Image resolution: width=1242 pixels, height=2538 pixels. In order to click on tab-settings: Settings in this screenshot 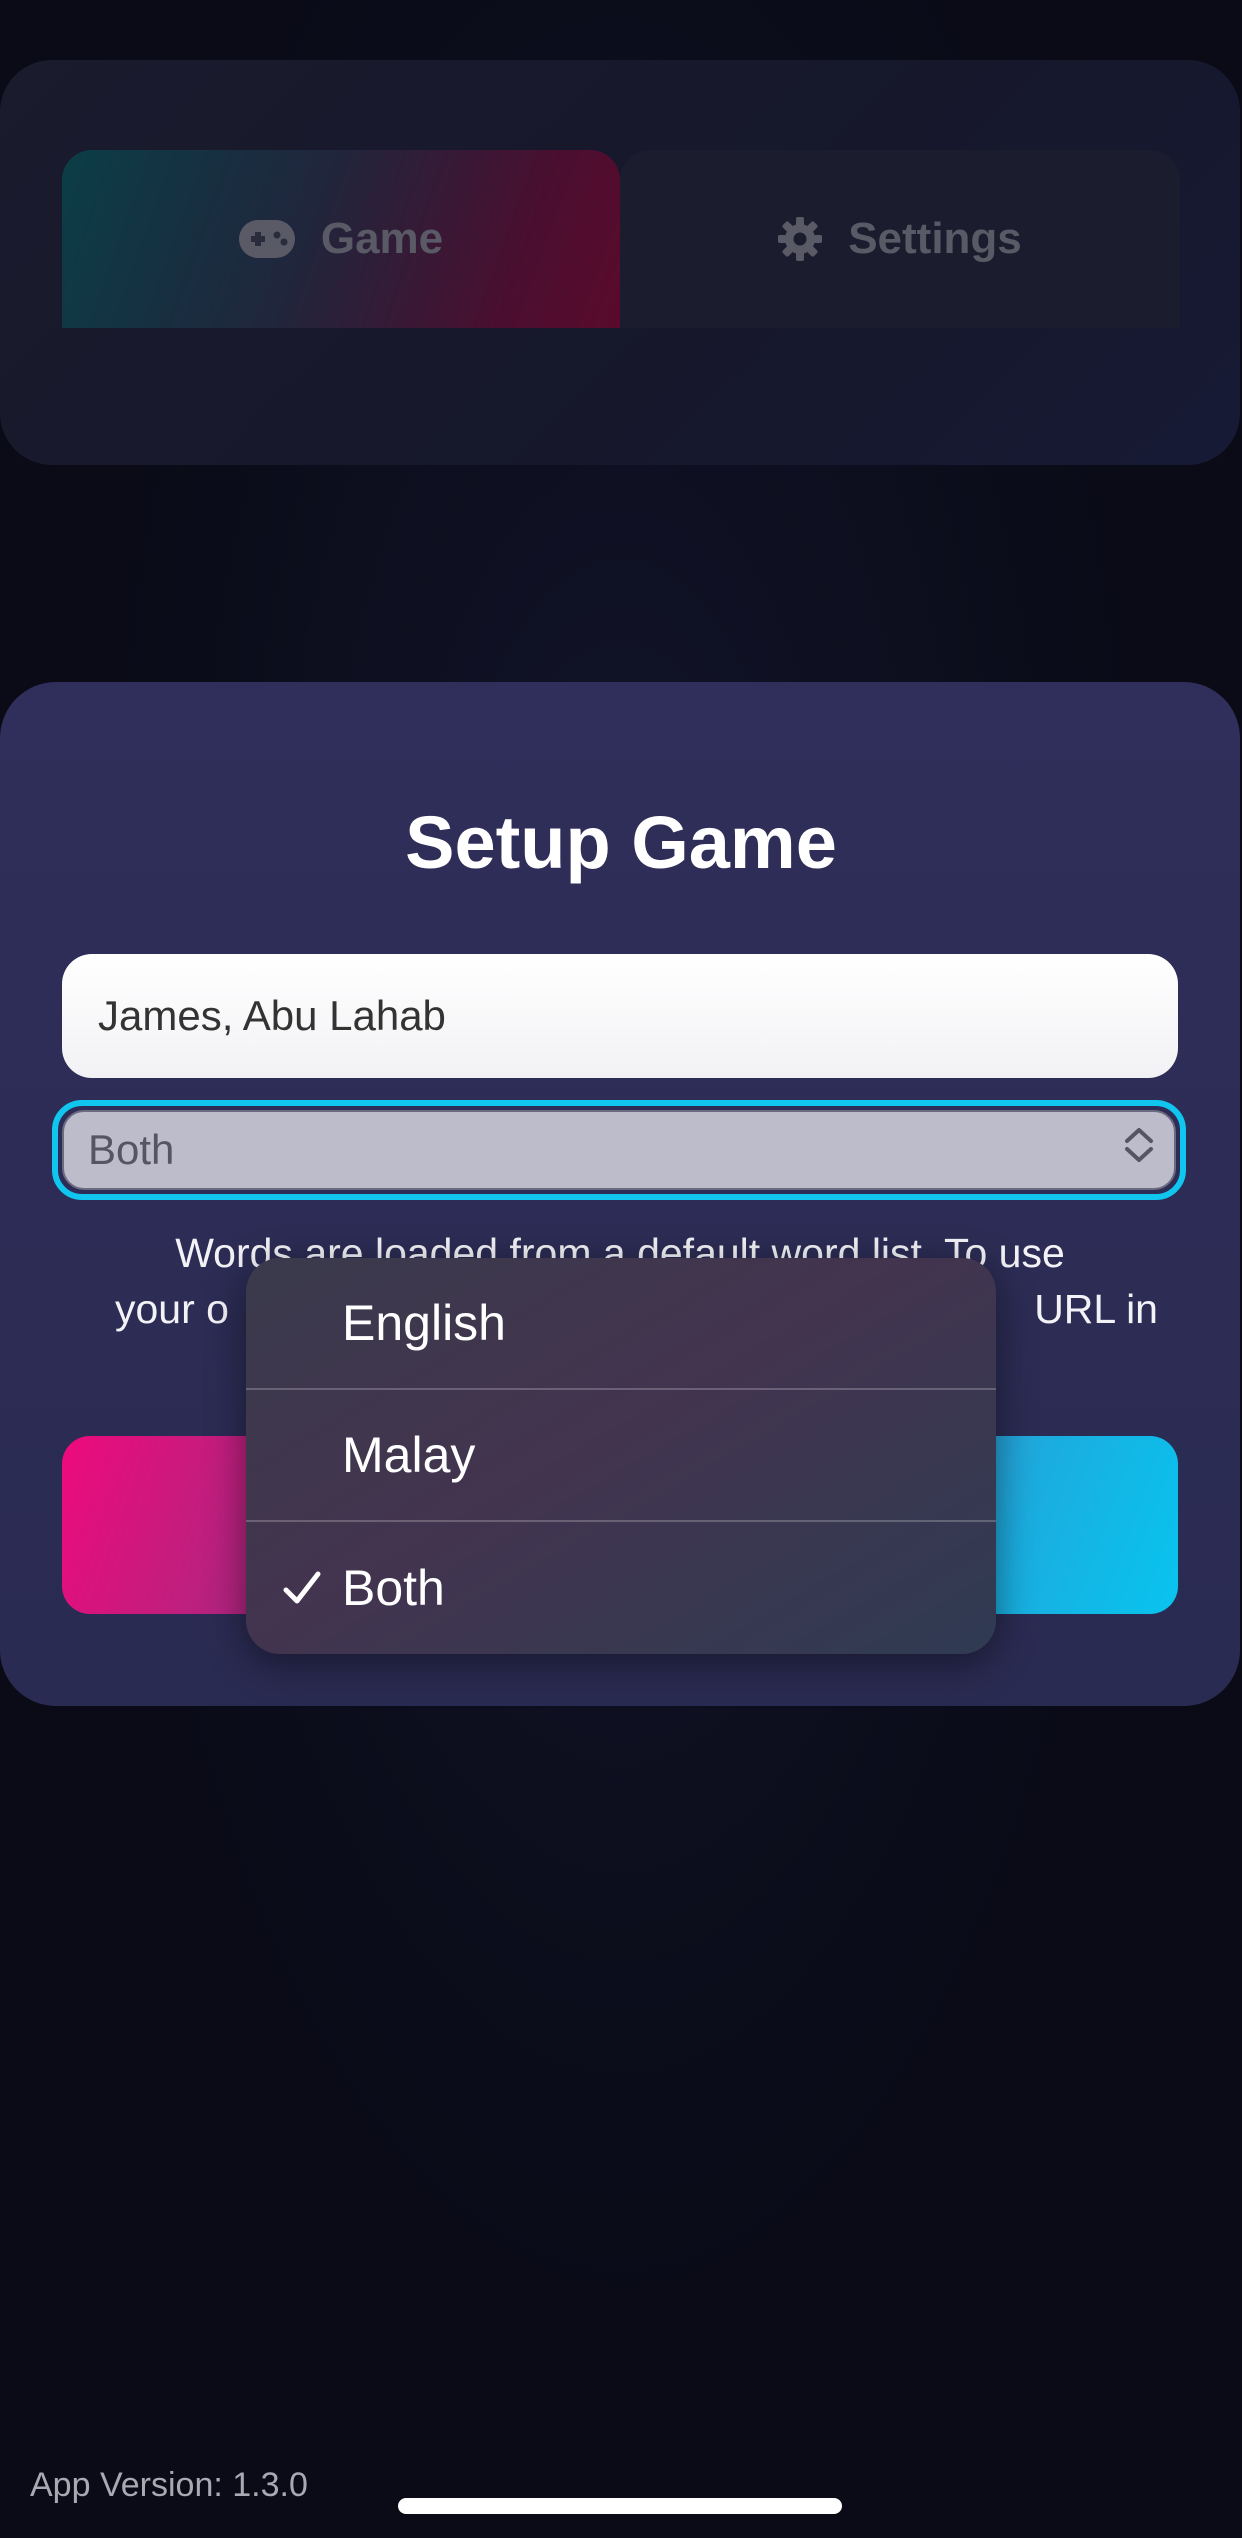, I will do `click(900, 239)`.